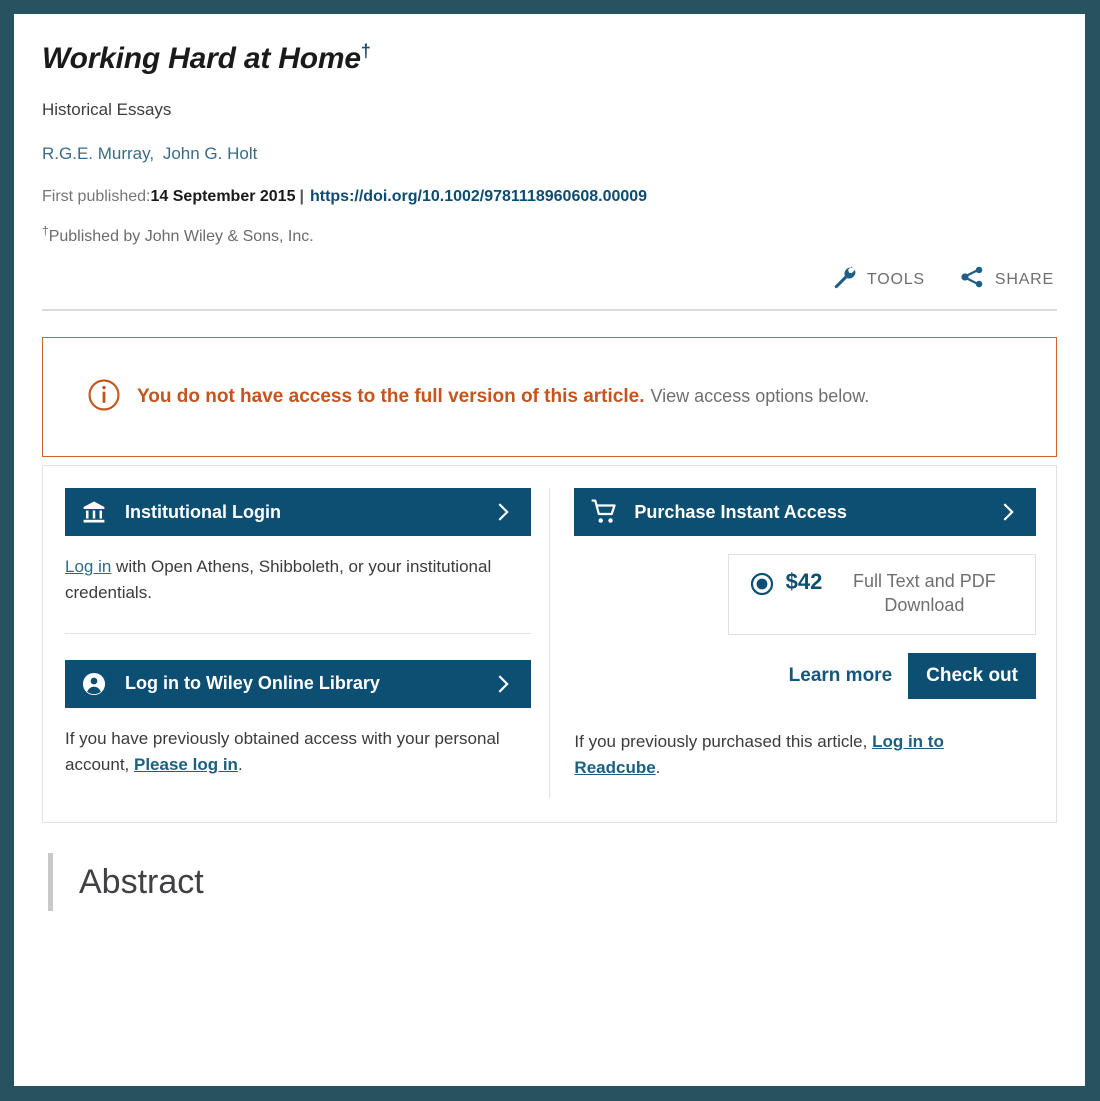 The width and height of the screenshot is (1100, 1101). What do you see at coordinates (96, 512) in the screenshot?
I see `institution-icon` at bounding box center [96, 512].